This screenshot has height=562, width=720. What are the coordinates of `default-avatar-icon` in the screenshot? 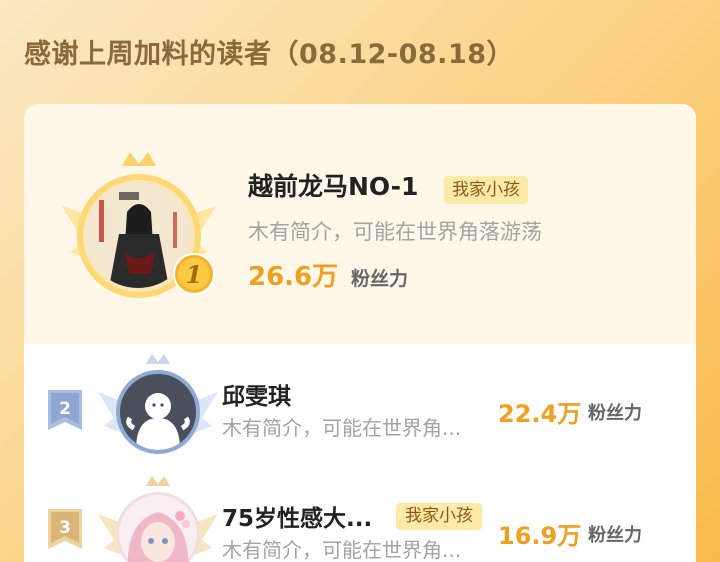 It's located at (158, 421).